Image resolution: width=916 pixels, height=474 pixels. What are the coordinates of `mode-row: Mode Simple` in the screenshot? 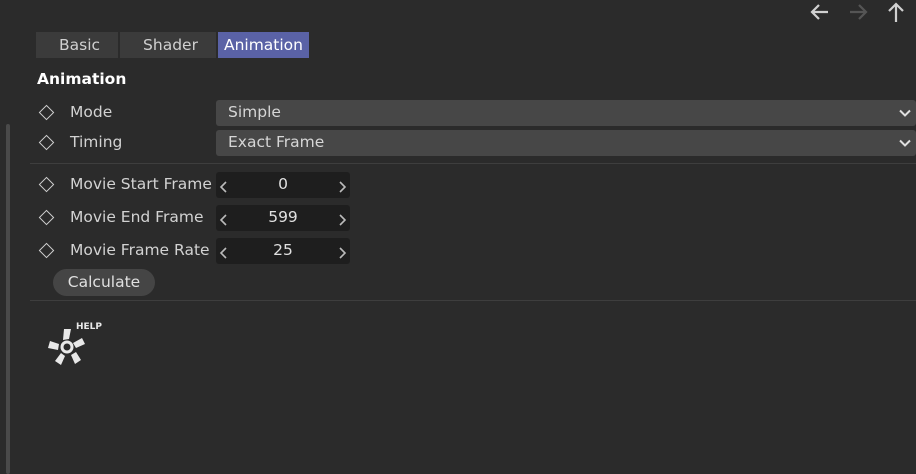 It's located at (458, 113).